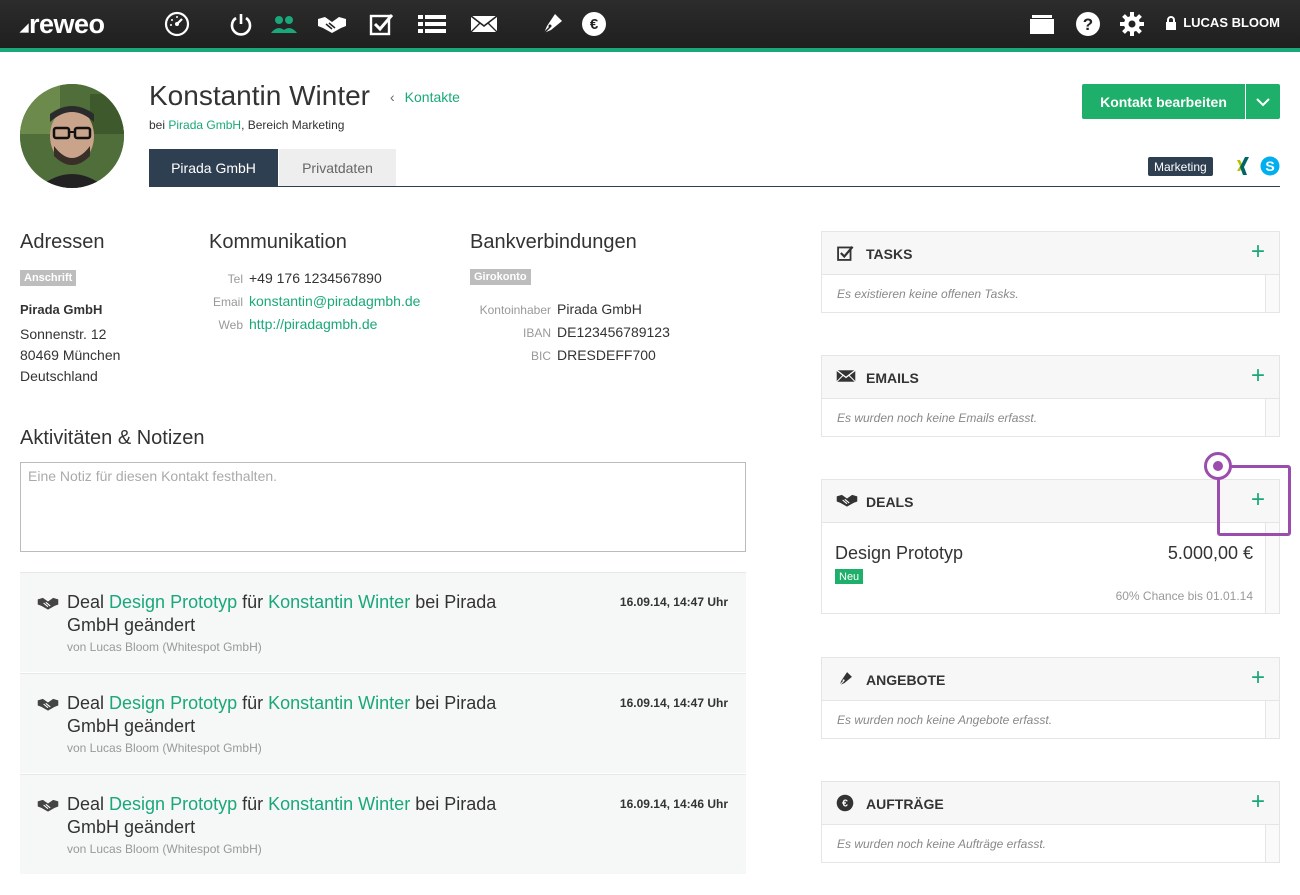  I want to click on comm-row-email: Email konstantin@piradagmbh.de, so click(316, 301).